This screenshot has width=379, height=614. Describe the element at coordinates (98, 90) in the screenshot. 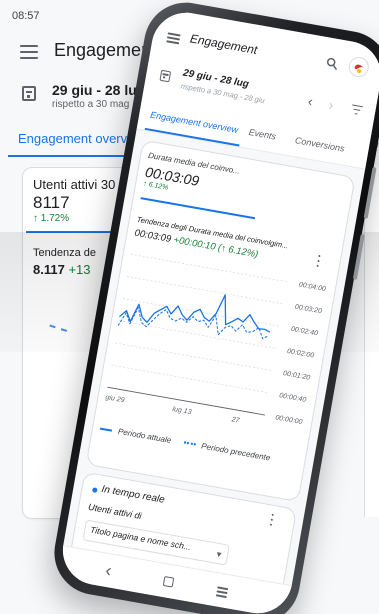

I see `date-range: 29 giu - 28 lug` at that location.